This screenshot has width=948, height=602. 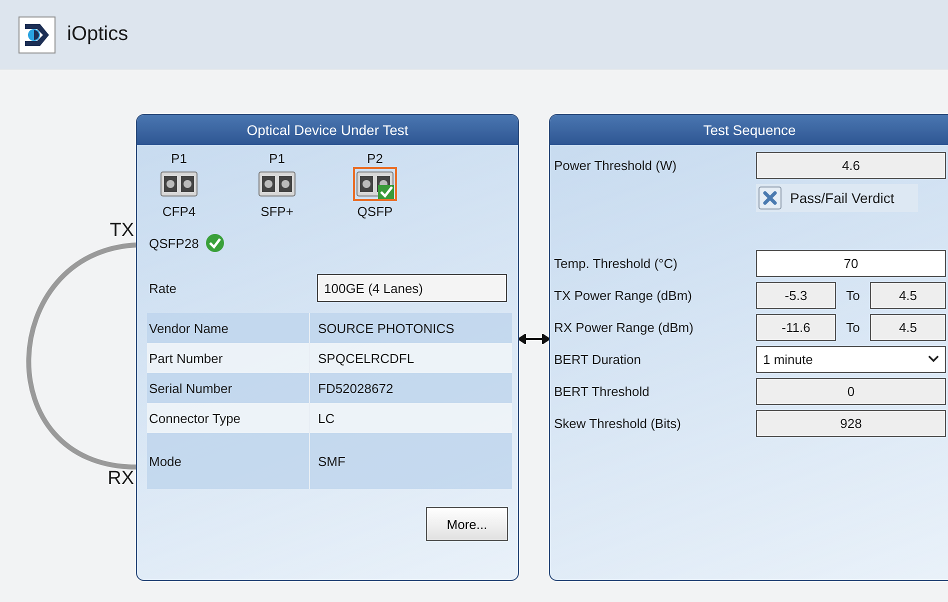 I want to click on panel-title: Optical Device Under Test, so click(x=327, y=130).